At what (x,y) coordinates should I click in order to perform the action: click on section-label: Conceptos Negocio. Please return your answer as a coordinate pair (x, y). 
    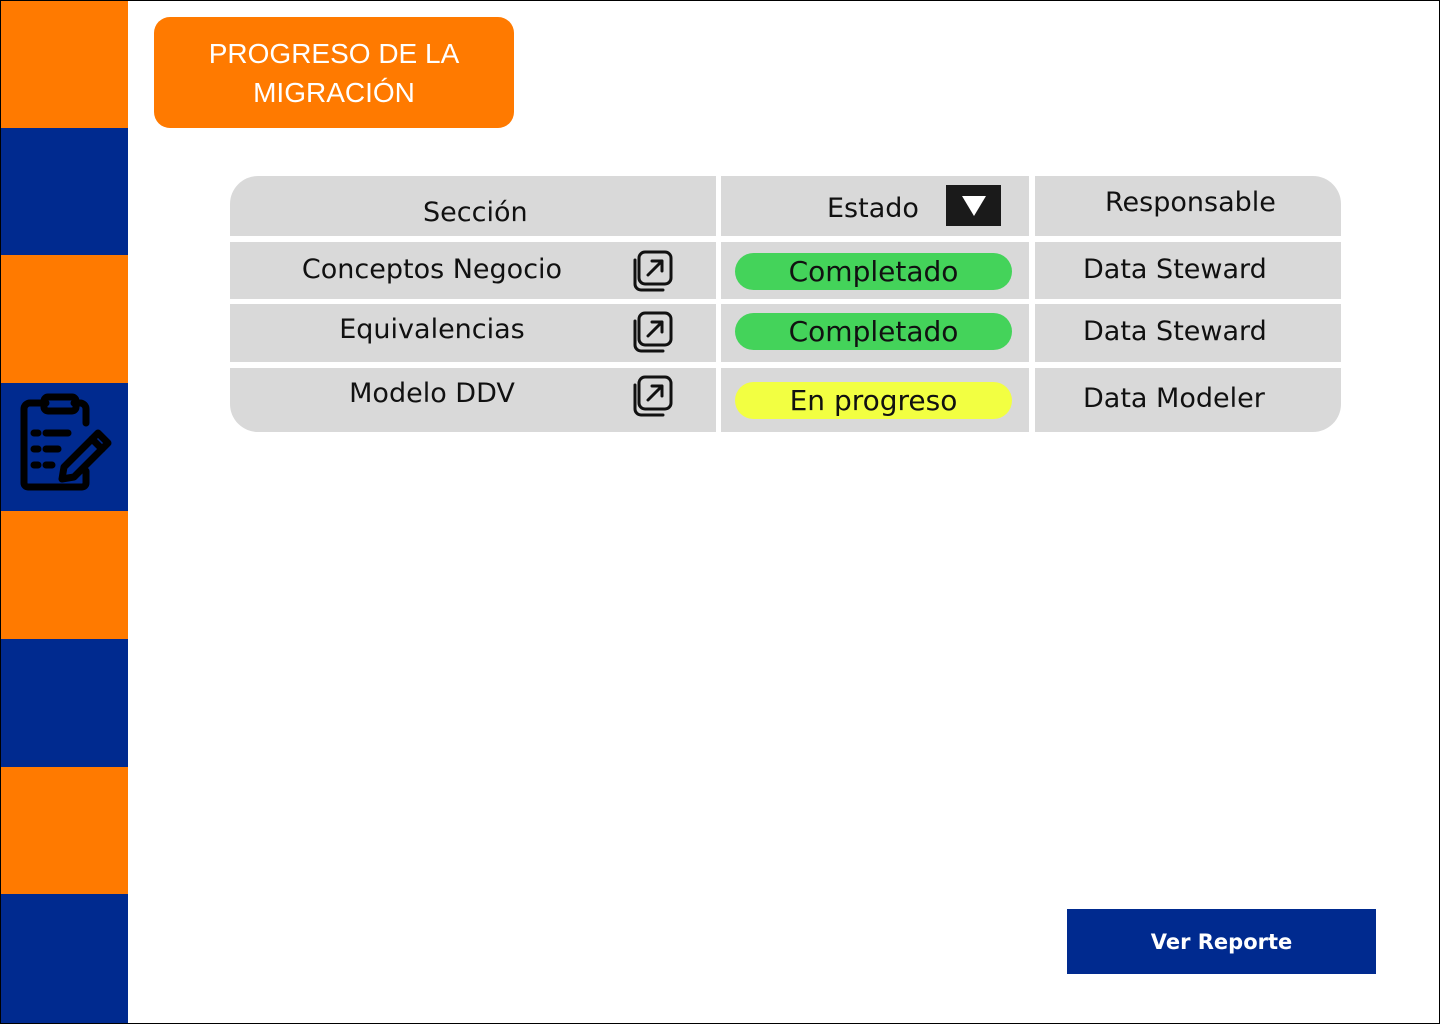
    Looking at the image, I should click on (432, 269).